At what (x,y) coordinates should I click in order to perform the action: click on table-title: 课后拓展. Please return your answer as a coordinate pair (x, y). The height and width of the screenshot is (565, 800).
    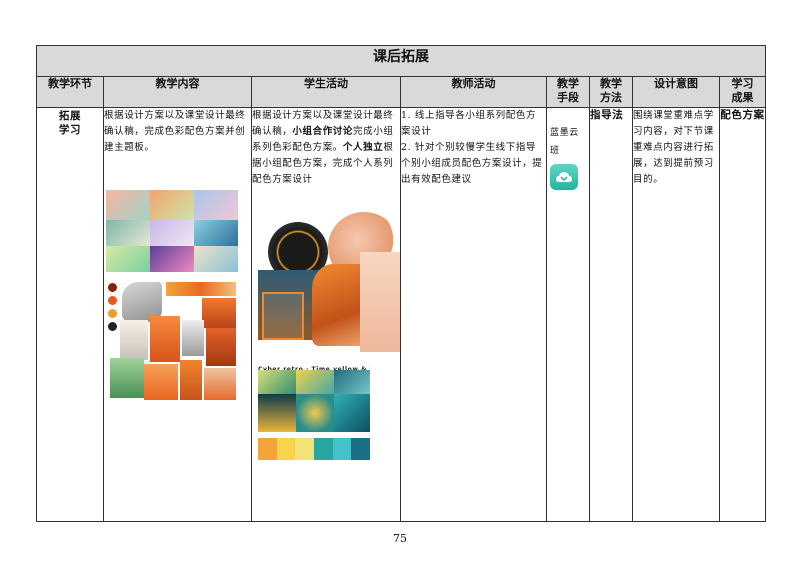
    Looking at the image, I should click on (401, 61).